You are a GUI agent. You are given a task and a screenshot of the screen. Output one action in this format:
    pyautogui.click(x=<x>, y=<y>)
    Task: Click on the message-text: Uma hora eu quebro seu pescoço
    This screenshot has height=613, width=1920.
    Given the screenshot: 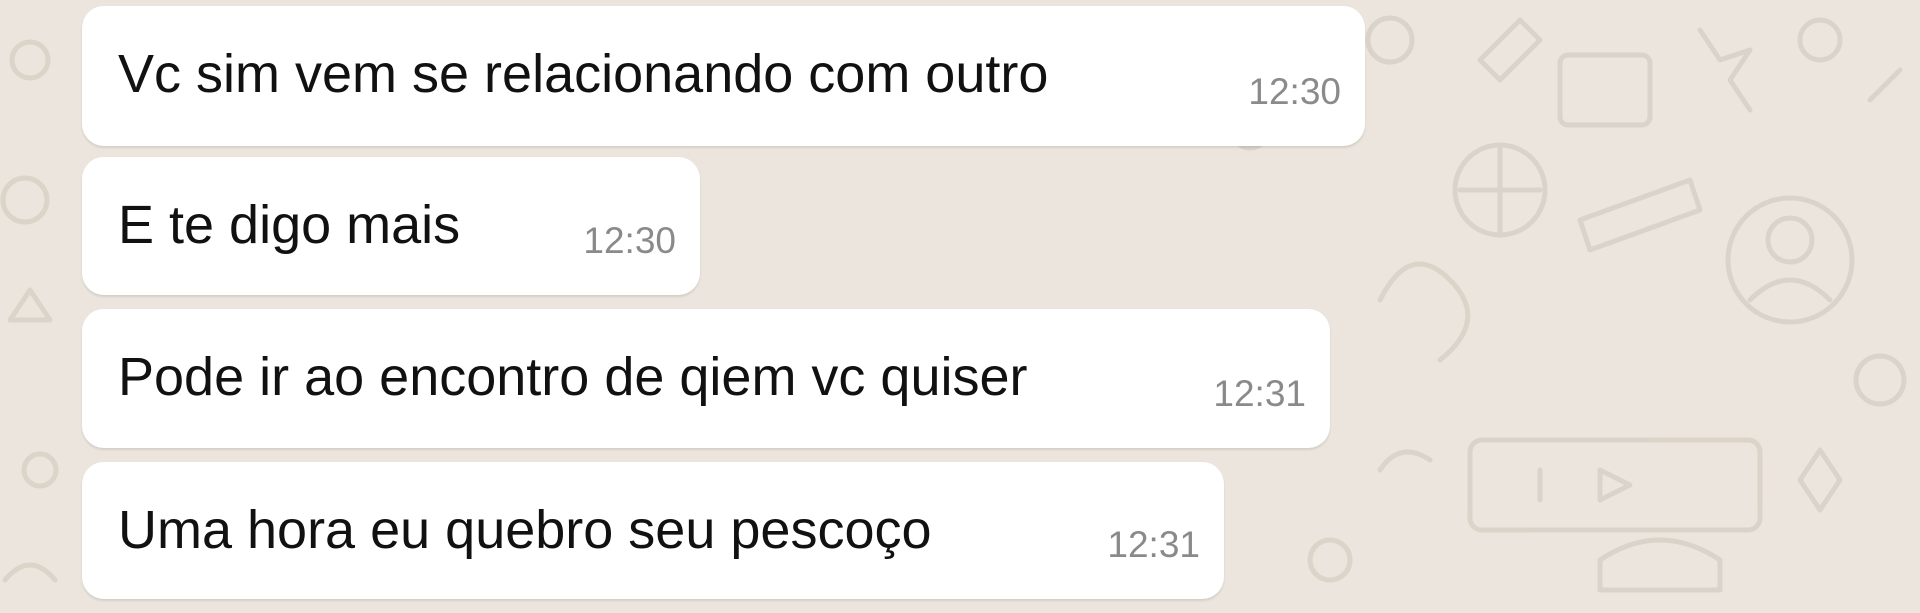 What is the action you would take?
    pyautogui.click(x=525, y=530)
    